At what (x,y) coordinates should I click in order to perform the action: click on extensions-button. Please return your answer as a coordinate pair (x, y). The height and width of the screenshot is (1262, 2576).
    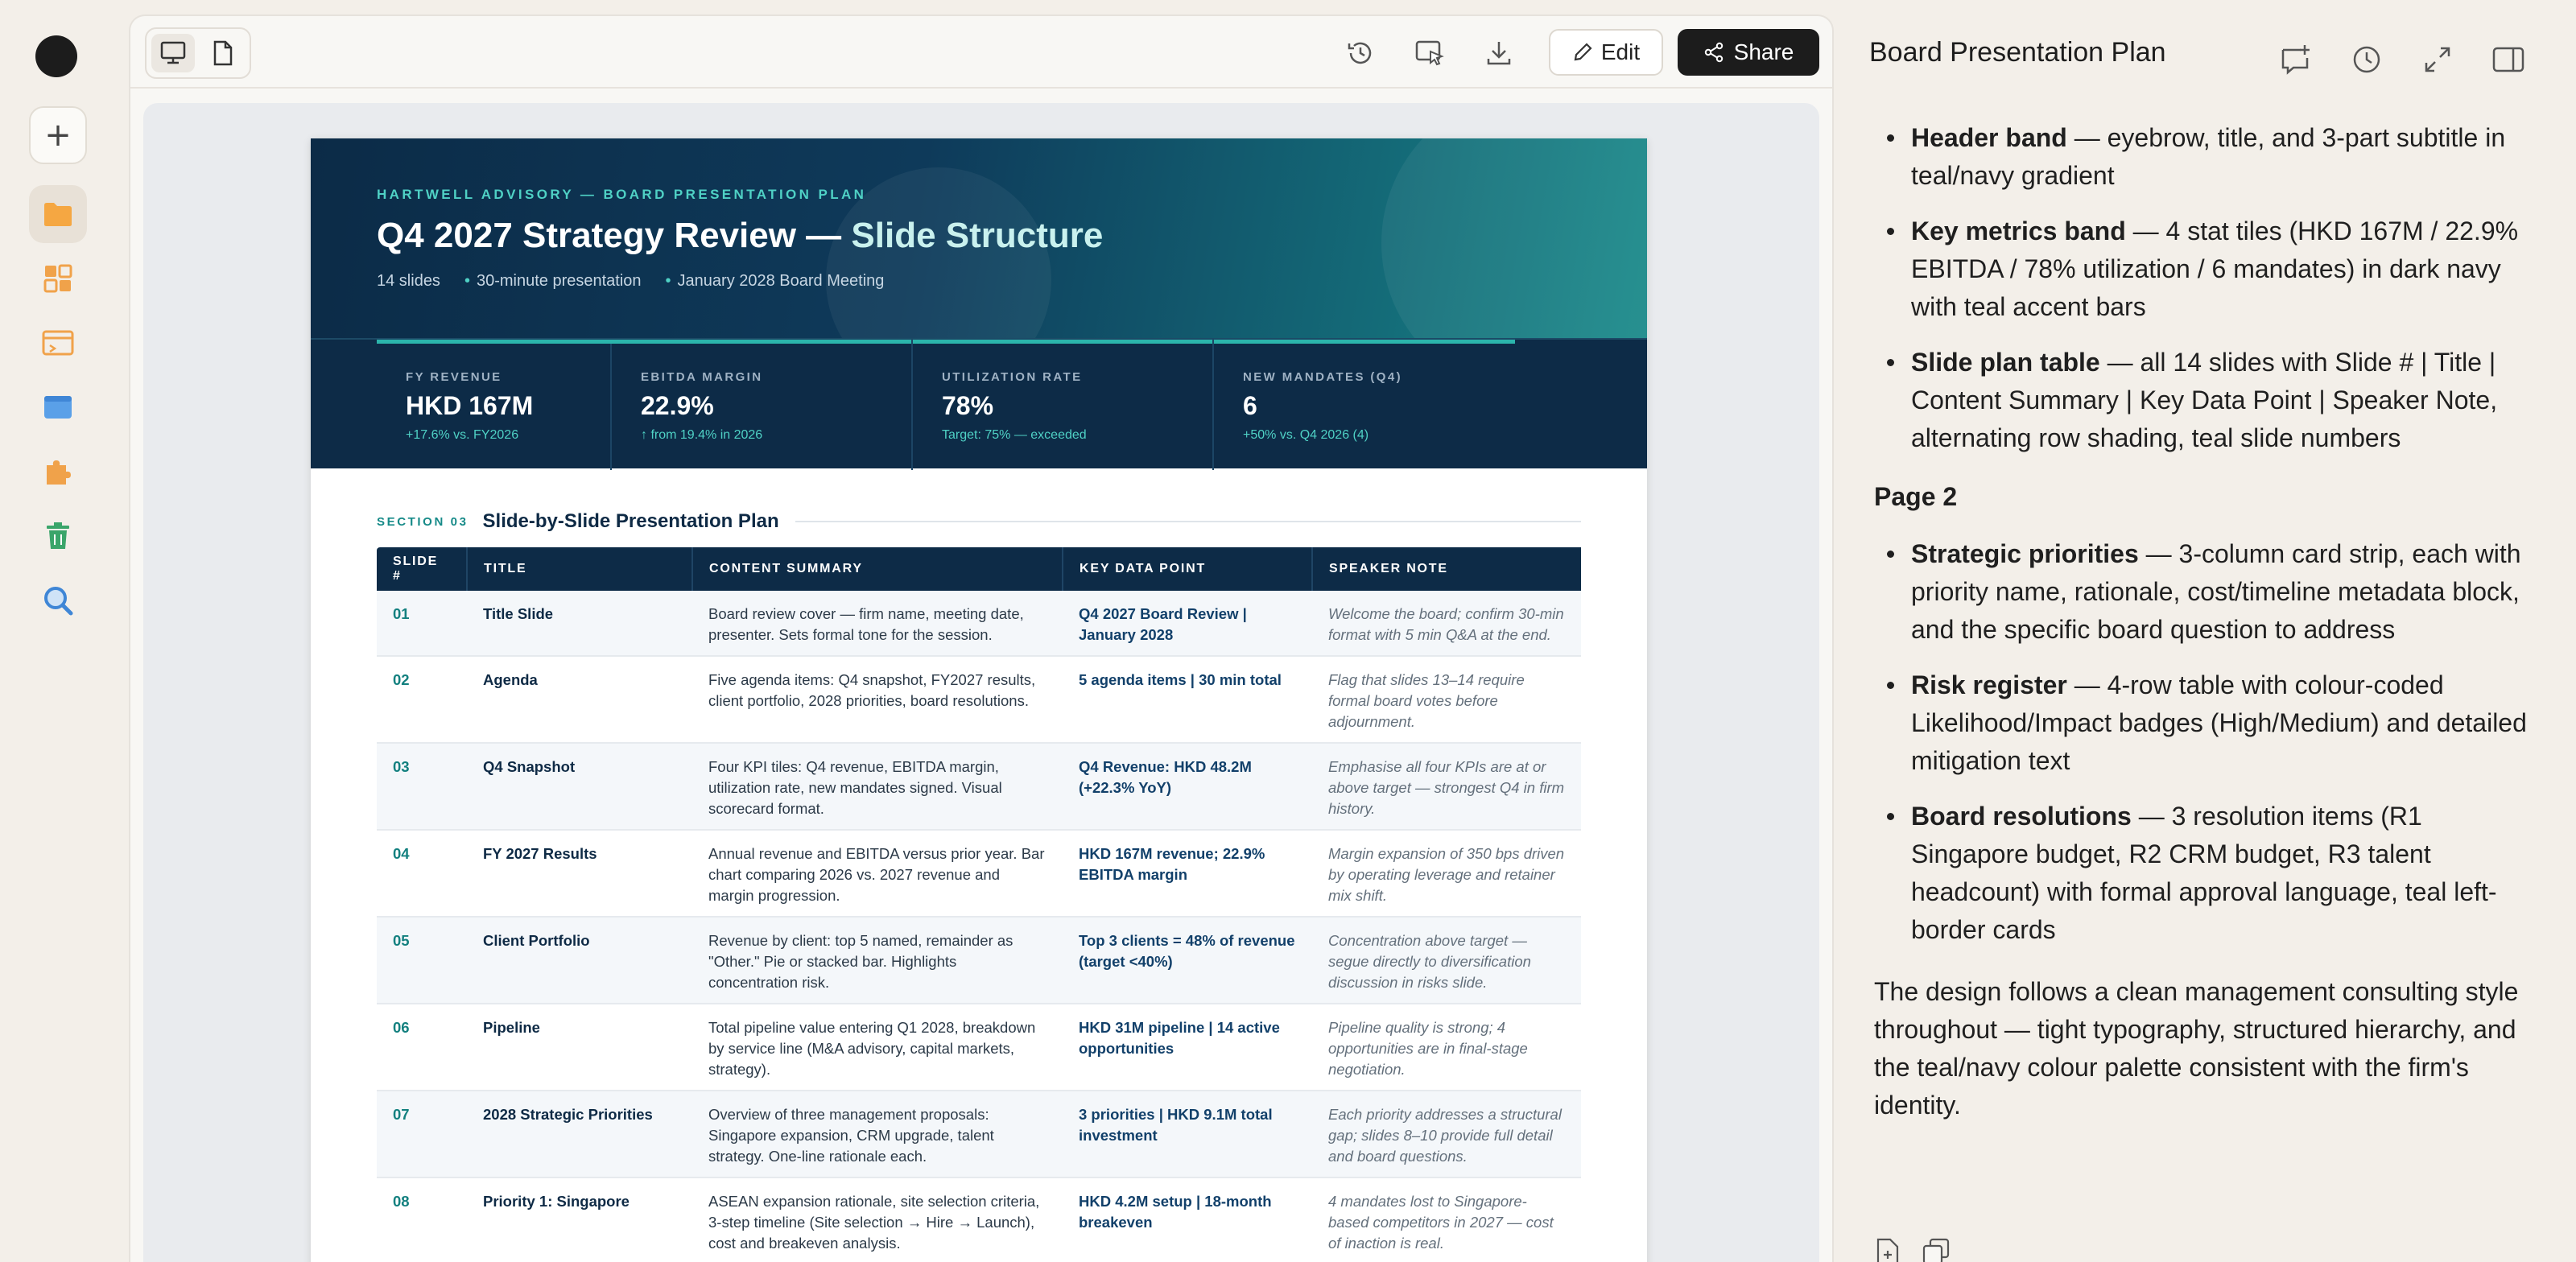
    Looking at the image, I should click on (58, 472).